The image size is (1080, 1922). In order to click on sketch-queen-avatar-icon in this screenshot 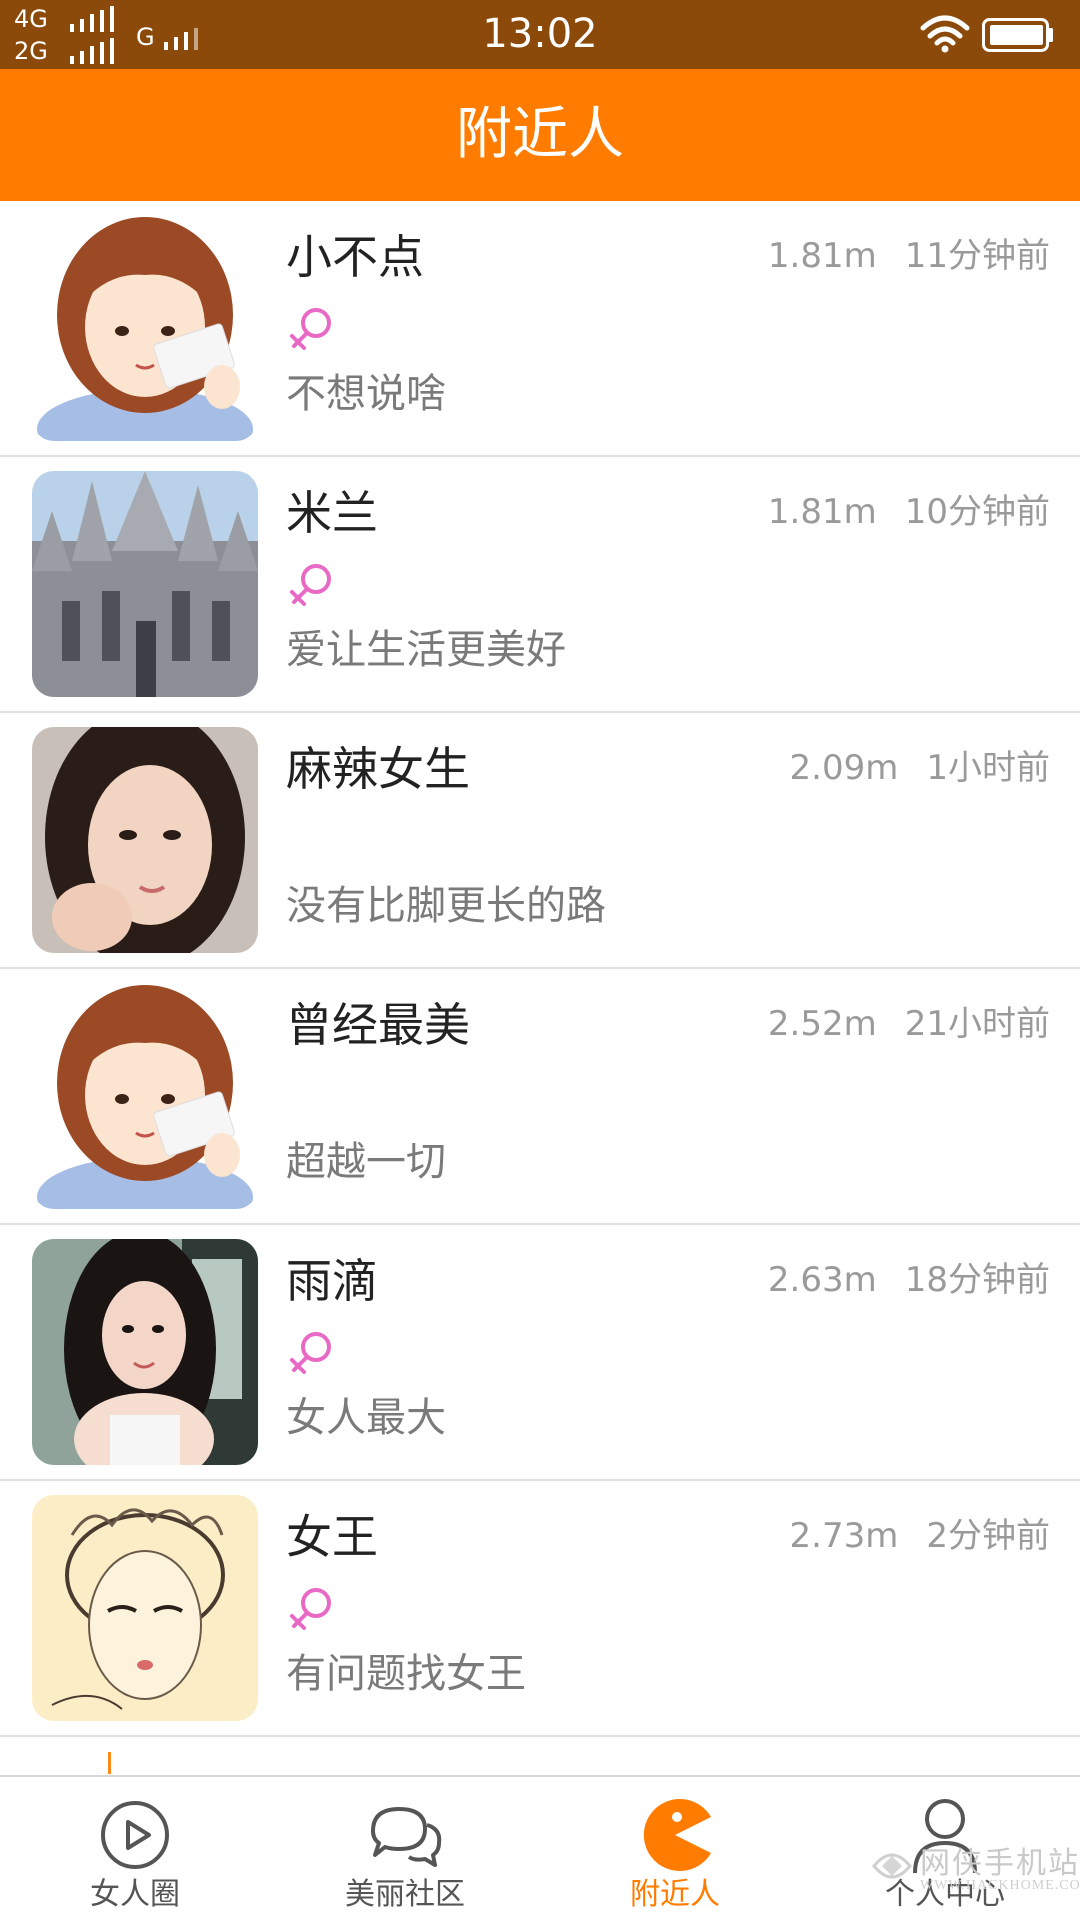, I will do `click(145, 1608)`.